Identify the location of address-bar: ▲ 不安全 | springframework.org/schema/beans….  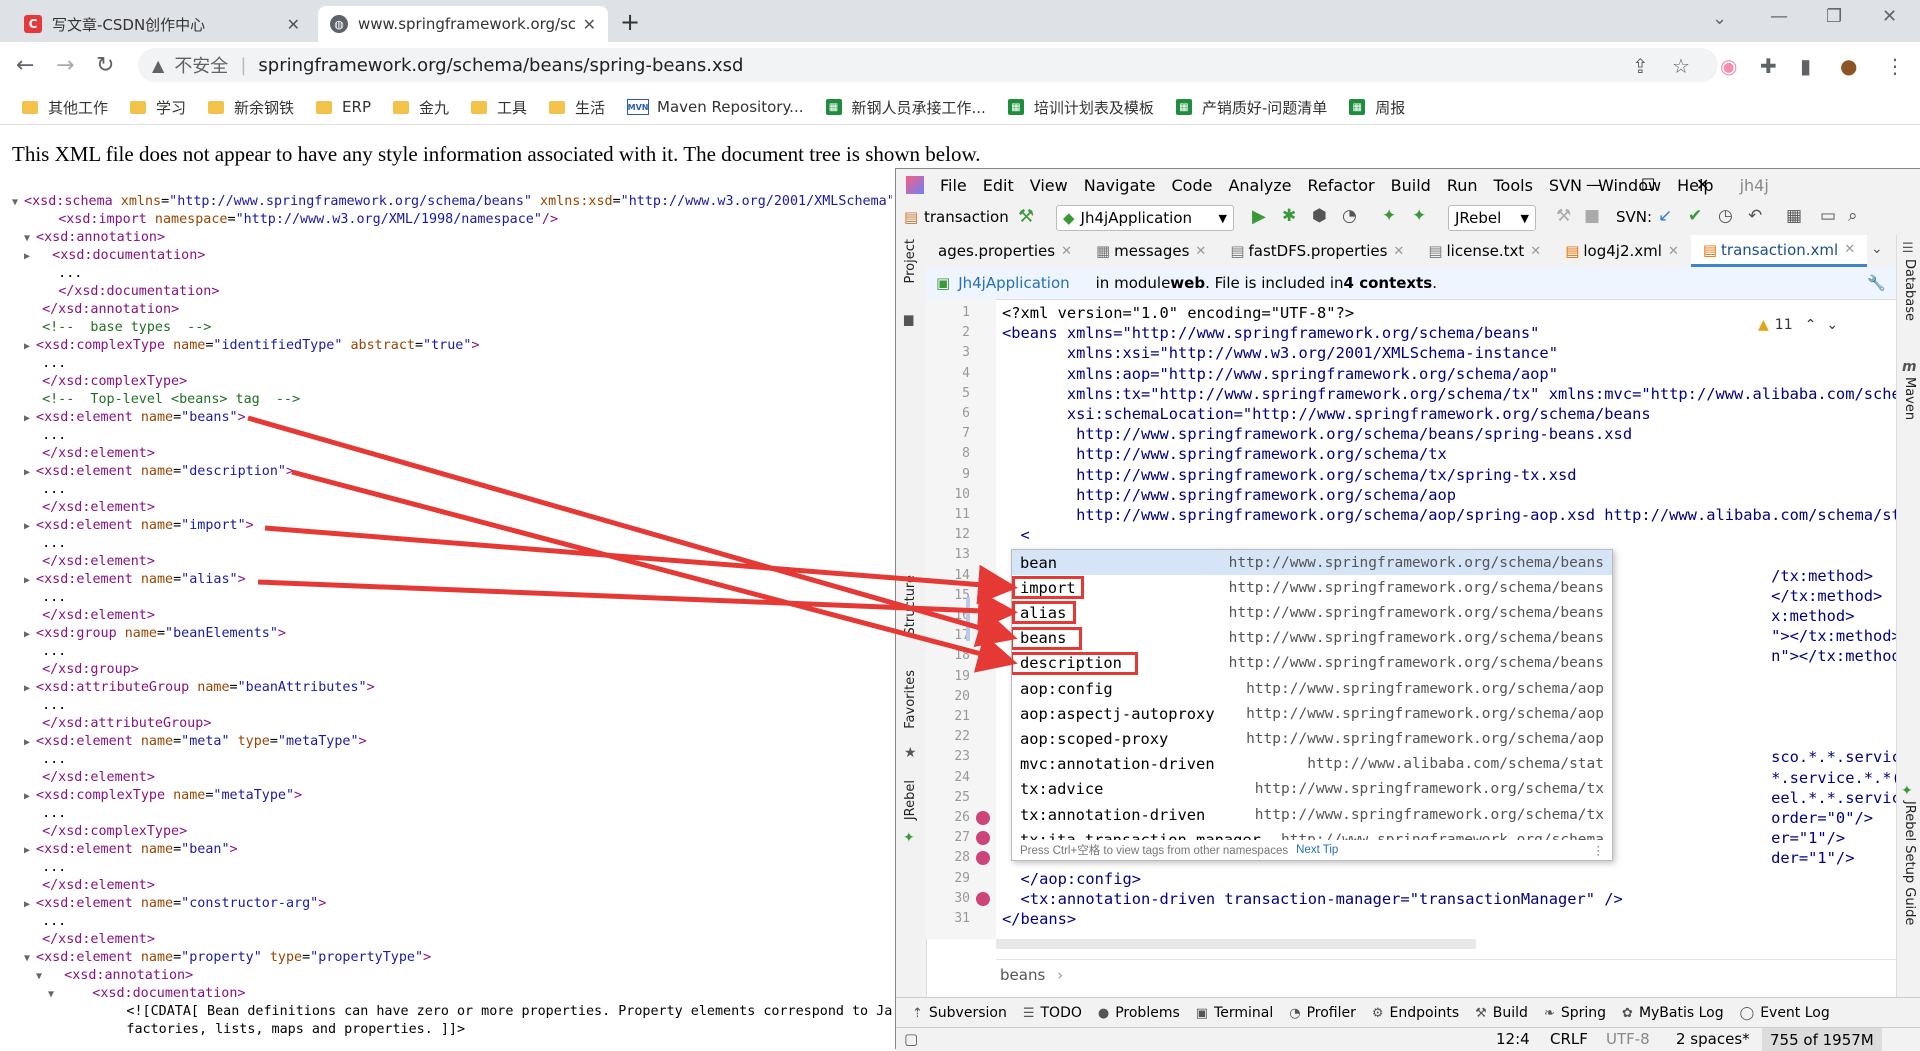
(928, 65).